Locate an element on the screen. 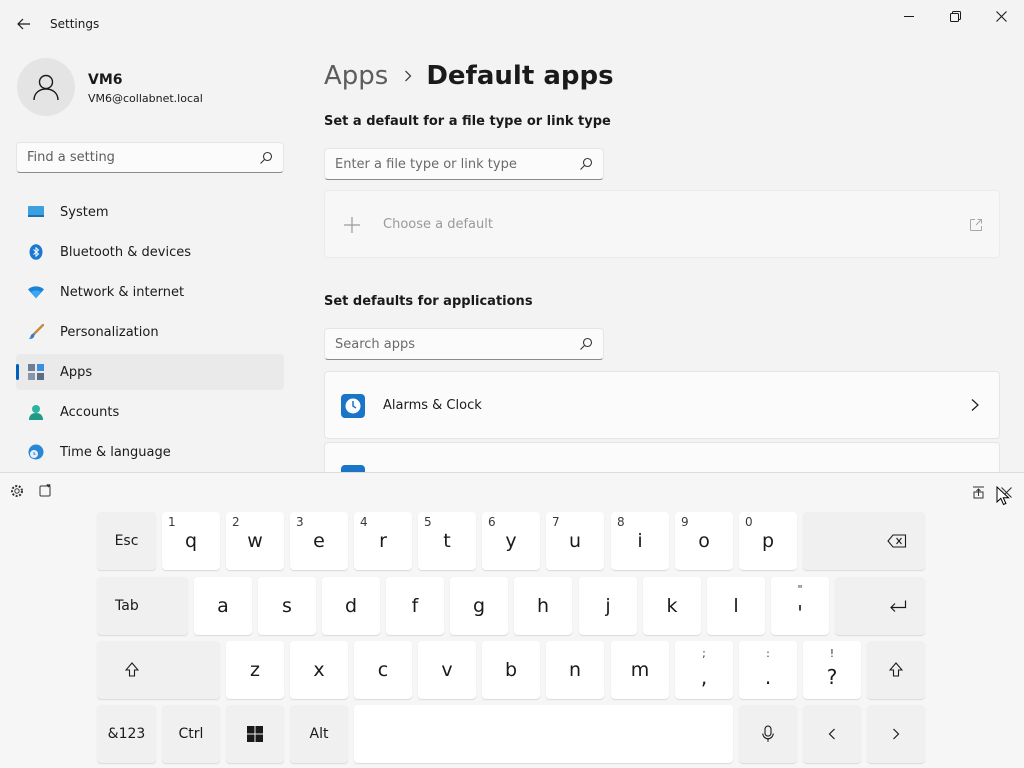 This screenshot has height=768, width=1024. emoji-panel-button is located at coordinates (46, 490).